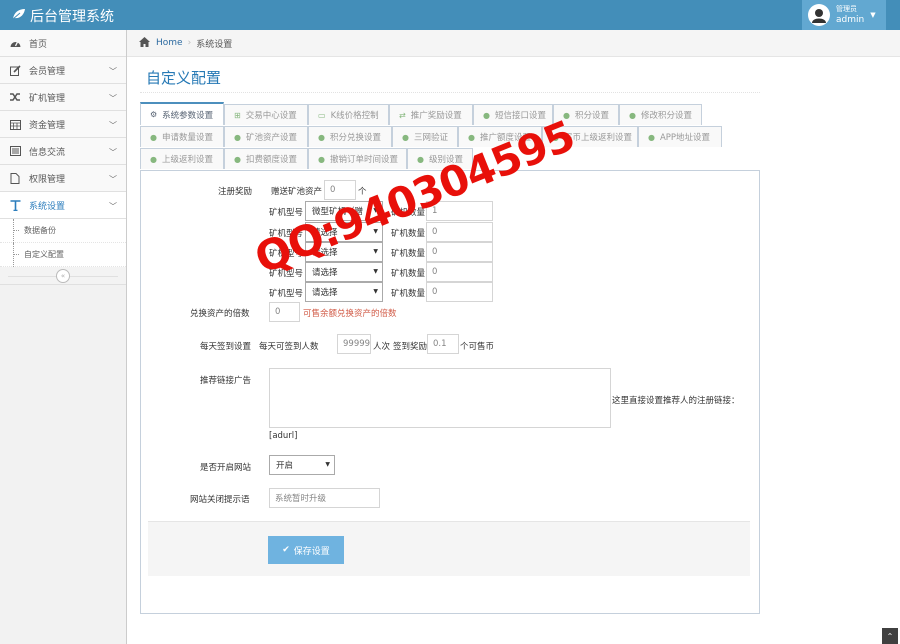 This screenshot has height=644, width=900. I want to click on tab-trade-center: ⊞ 交易中心设置, so click(266, 114).